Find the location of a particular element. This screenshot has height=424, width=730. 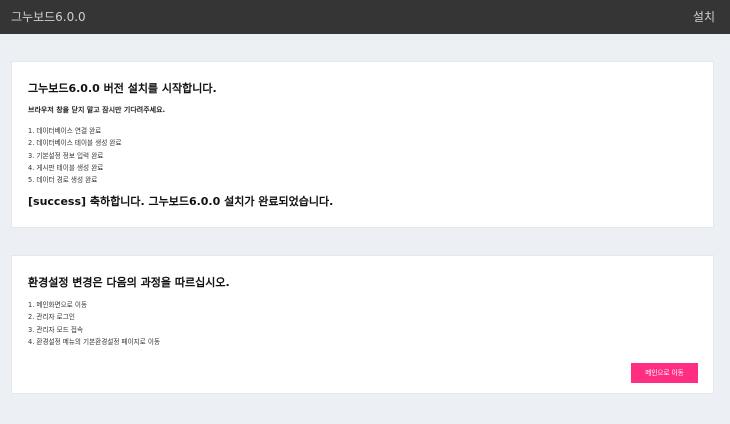

config-title: 환경설정 변경은 다음의 과정을 따르십시오. is located at coordinates (129, 282).